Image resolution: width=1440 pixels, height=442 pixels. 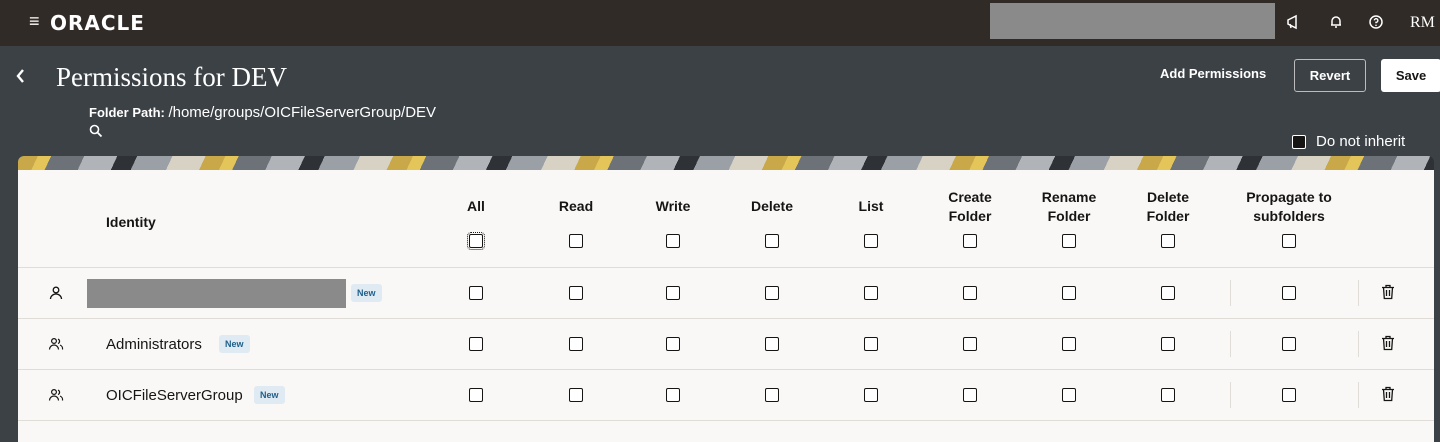 I want to click on column-header-propagate-to-subfolders: Propagate to subfolders, so click(x=1289, y=207).